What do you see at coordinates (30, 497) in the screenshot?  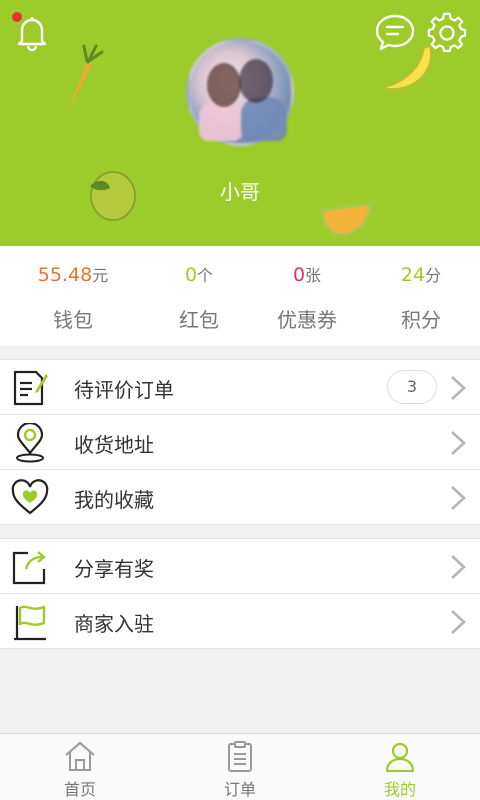 I see `heart-icon` at bounding box center [30, 497].